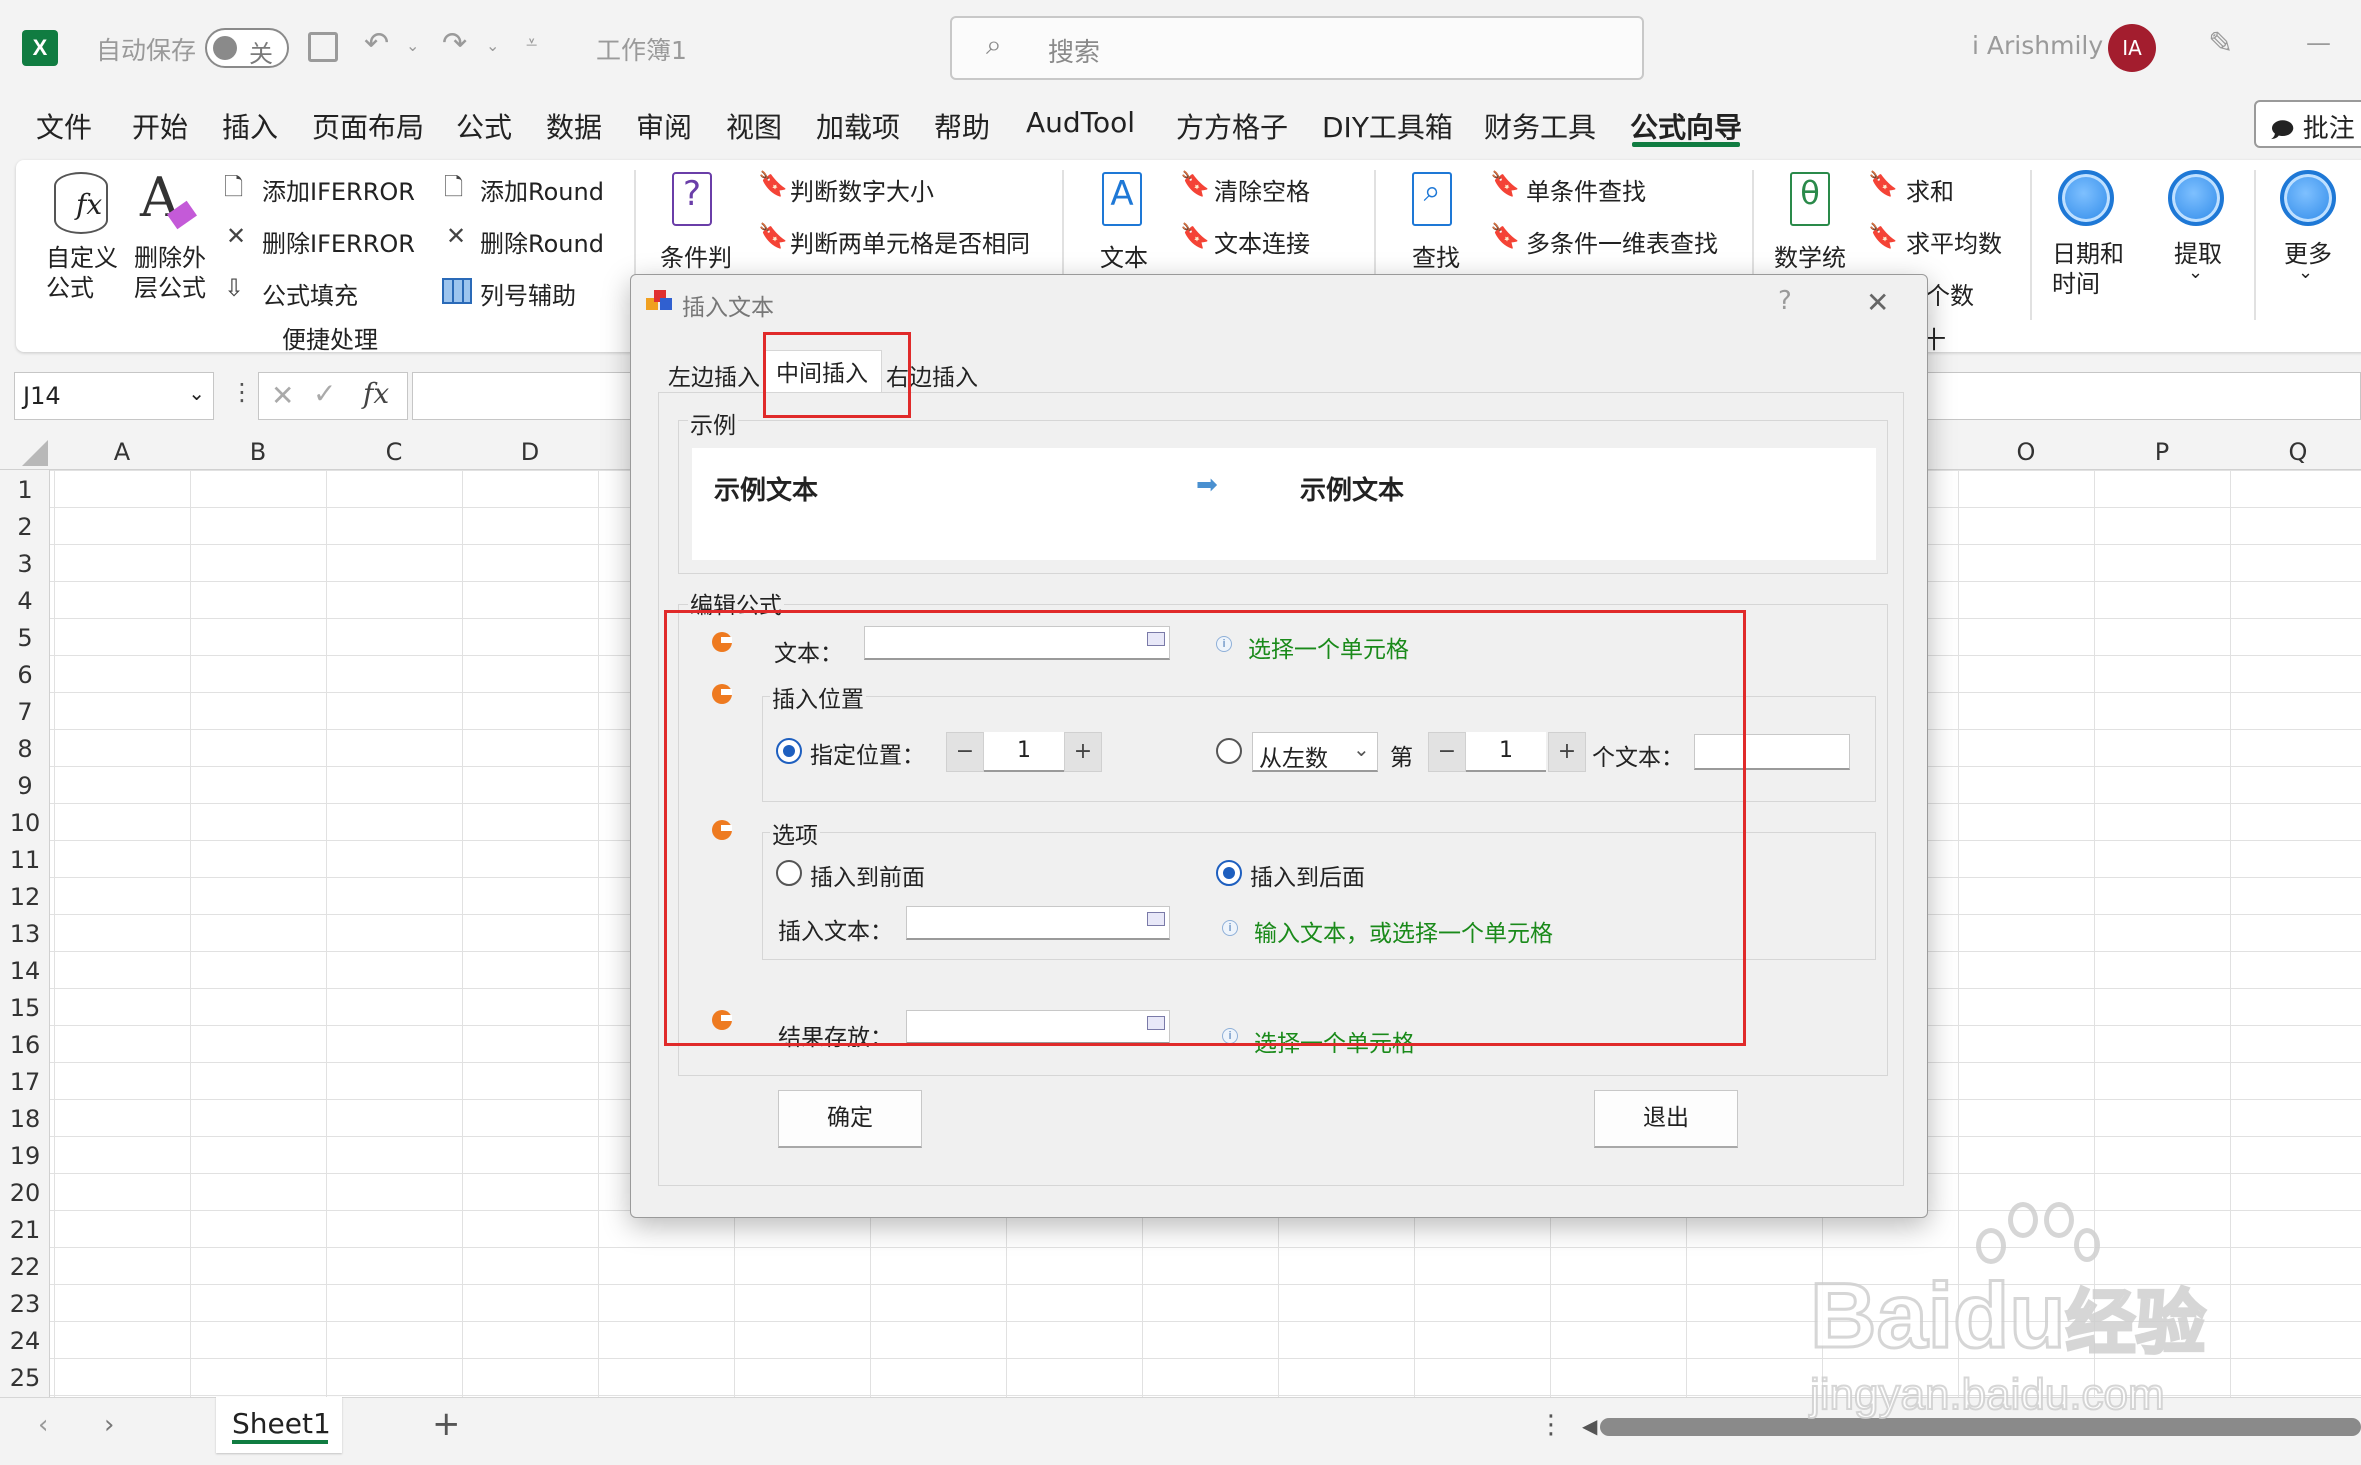 The width and height of the screenshot is (2361, 1465). I want to click on row-number: 6, so click(25, 675).